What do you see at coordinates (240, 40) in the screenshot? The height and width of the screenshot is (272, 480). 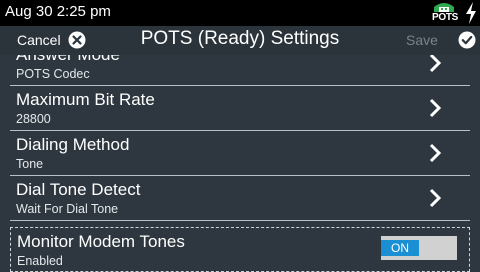 I see `title-bar: Cancel POTS (Ready) Settings Save` at bounding box center [240, 40].